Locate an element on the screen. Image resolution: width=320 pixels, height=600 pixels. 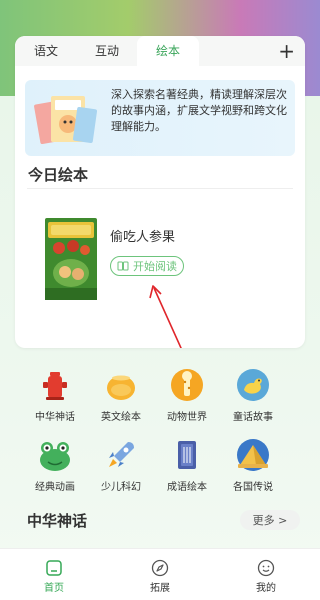
books-illustration-icon is located at coordinates (66, 120).